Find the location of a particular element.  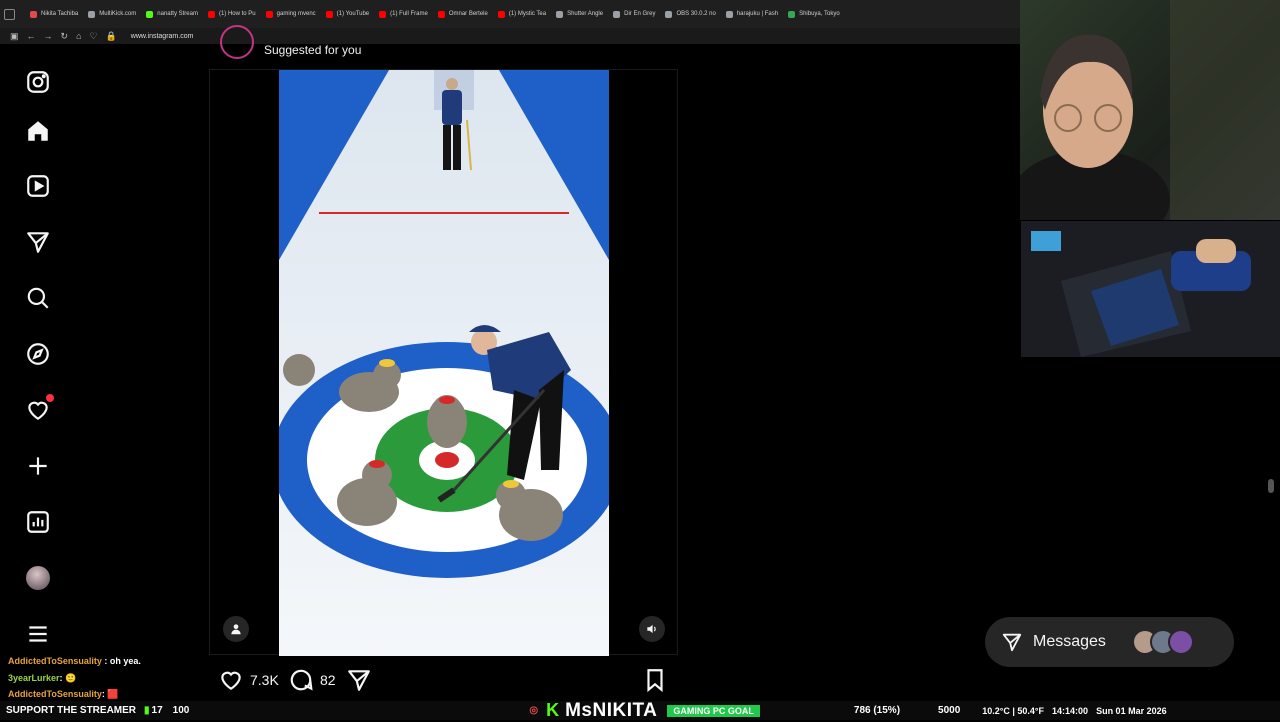

bookmark-item: gaming mvenc is located at coordinates (291, 14).